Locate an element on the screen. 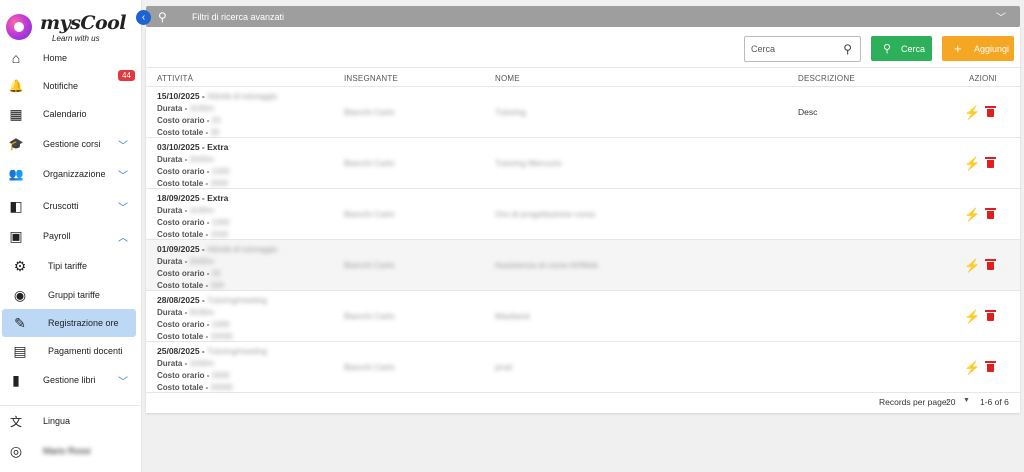 This screenshot has height=472, width=1024. sidebar-item-gestione-corsi: 🎓 Gestione corsi ﹀ is located at coordinates (70, 144).